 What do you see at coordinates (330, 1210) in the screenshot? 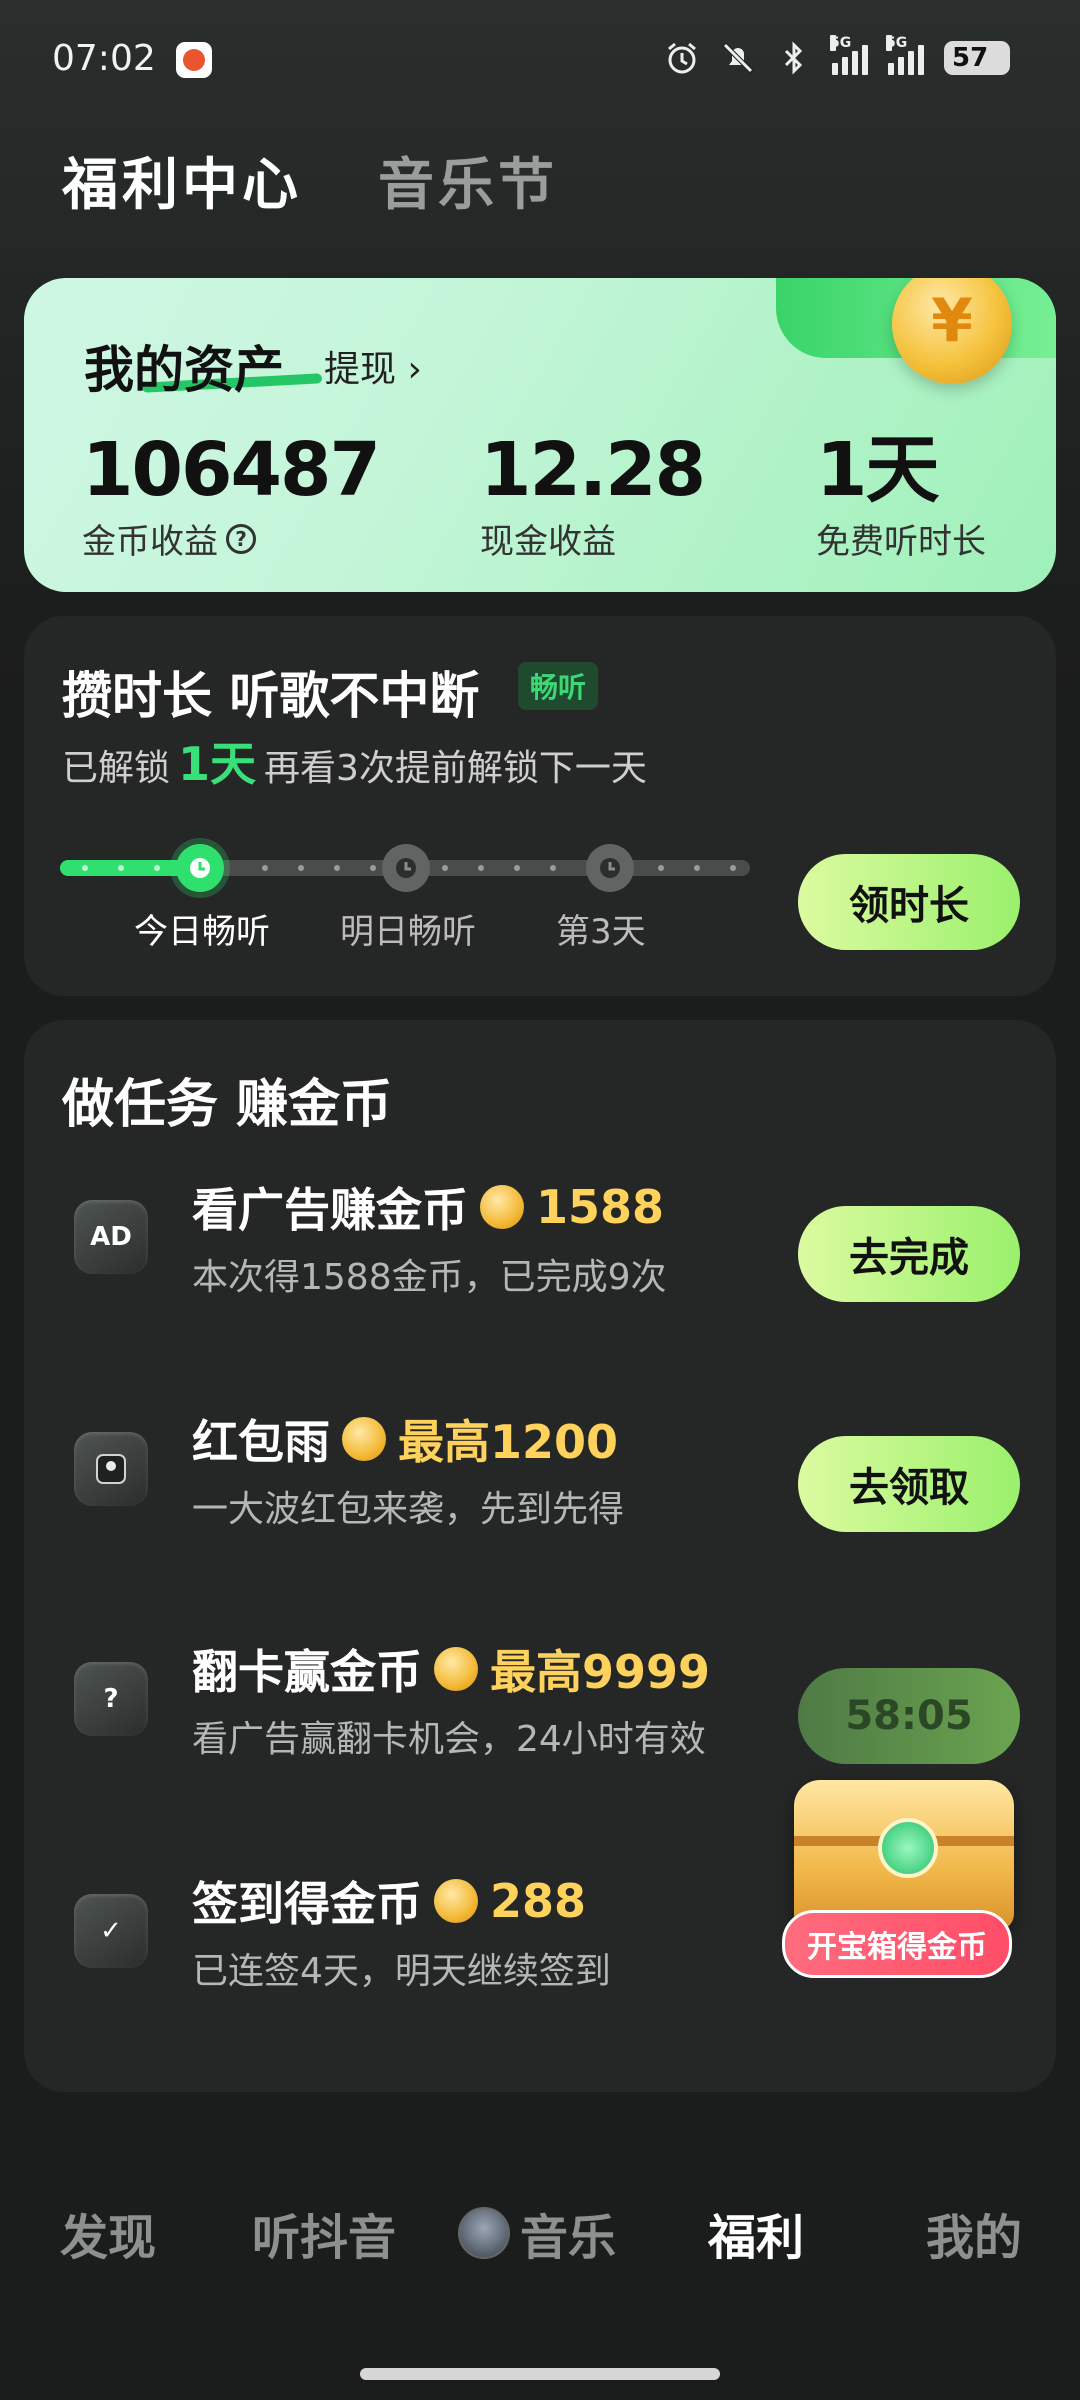
I see `task-name: 看广告赚金币` at bounding box center [330, 1210].